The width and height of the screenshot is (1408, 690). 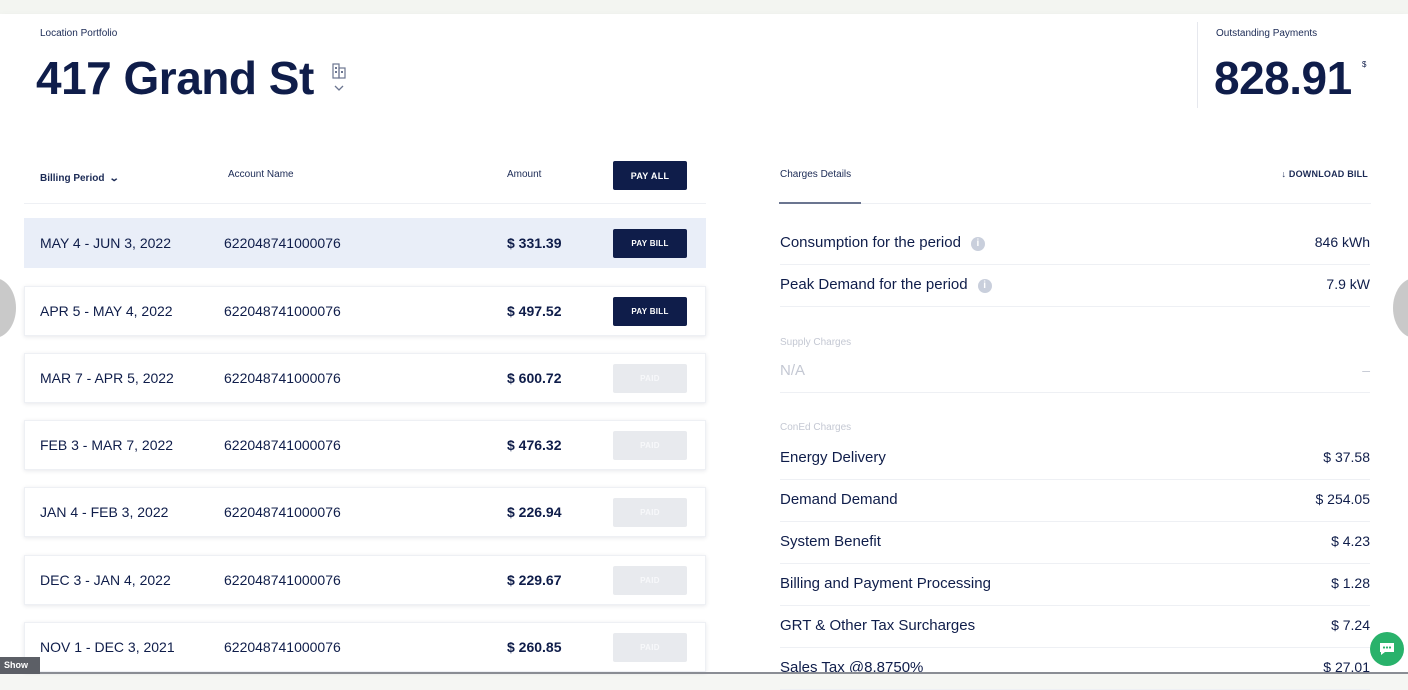 I want to click on location-selector, so click(x=339, y=82).